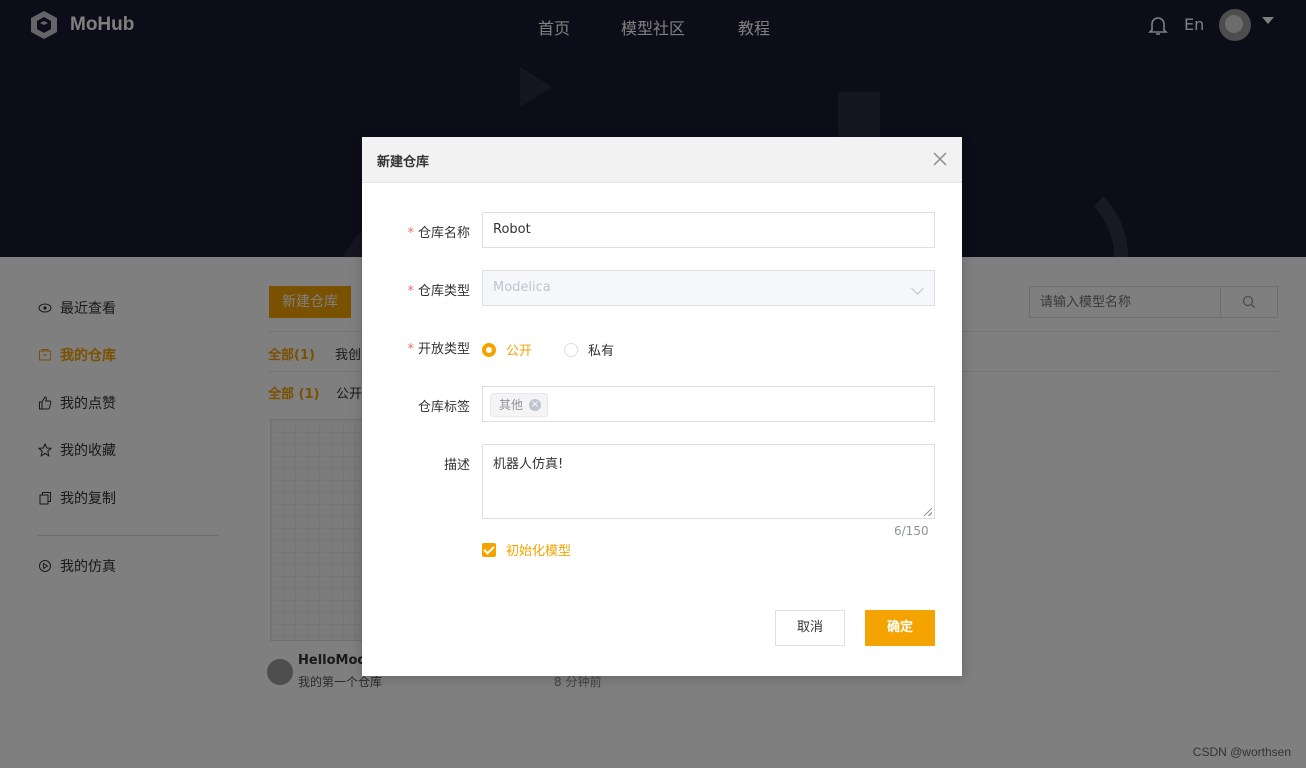  Describe the element at coordinates (539, 551) in the screenshot. I see `checkbox-label: 初始化模型` at that location.